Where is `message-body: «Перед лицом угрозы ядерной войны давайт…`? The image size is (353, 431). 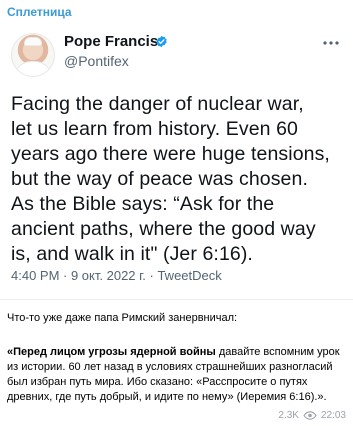
message-body: «Перед лицом угрозы ядерной войны давайт… is located at coordinates (176, 375).